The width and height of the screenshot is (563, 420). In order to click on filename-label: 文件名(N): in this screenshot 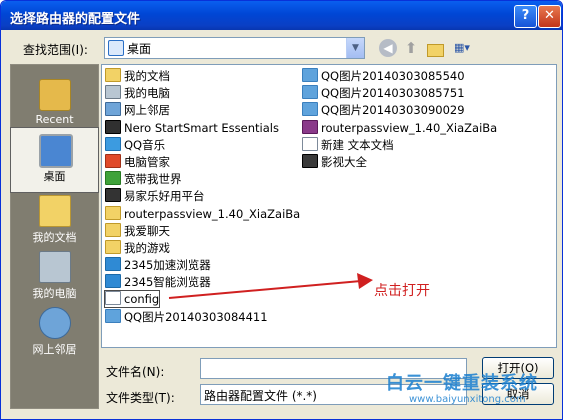, I will do `click(135, 372)`.